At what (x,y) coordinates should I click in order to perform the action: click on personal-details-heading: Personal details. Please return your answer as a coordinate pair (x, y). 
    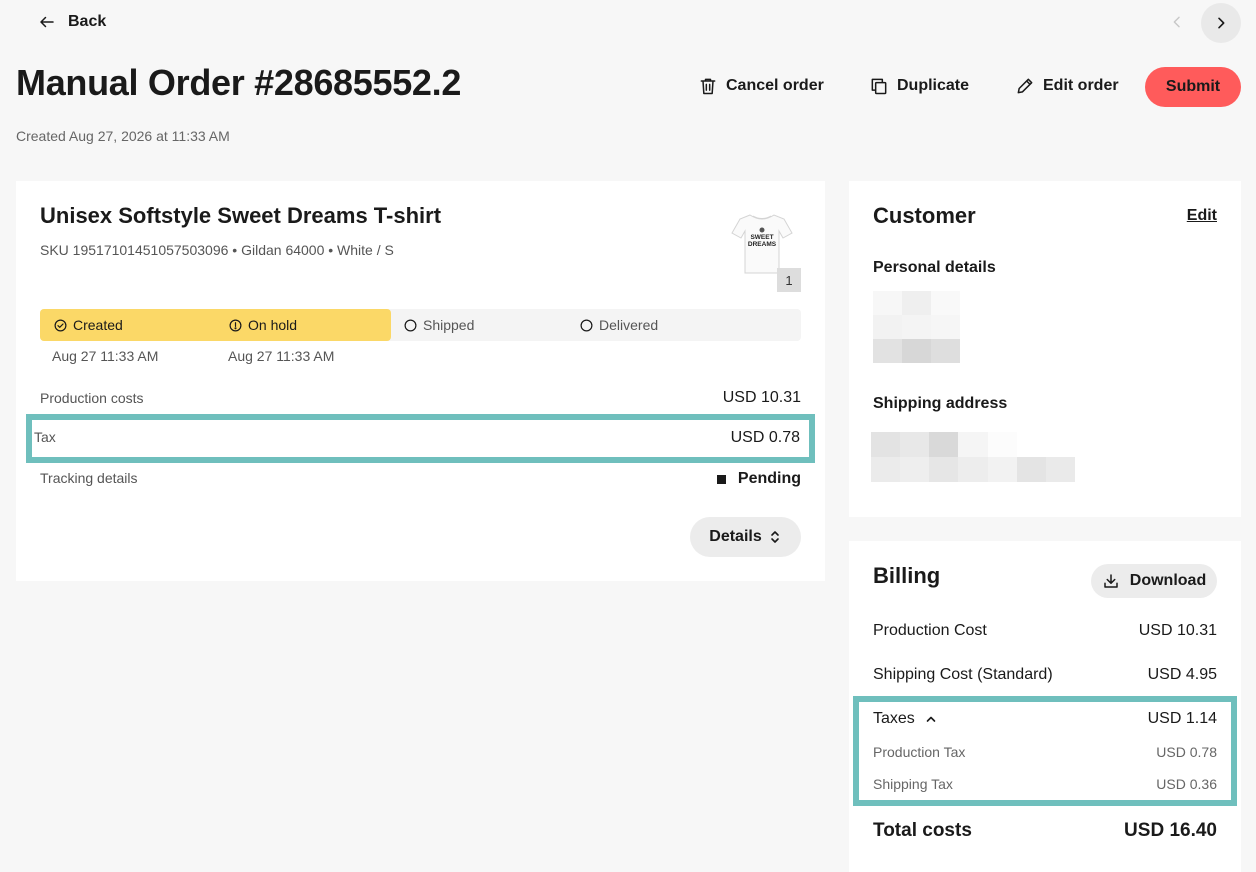
    Looking at the image, I should click on (934, 267).